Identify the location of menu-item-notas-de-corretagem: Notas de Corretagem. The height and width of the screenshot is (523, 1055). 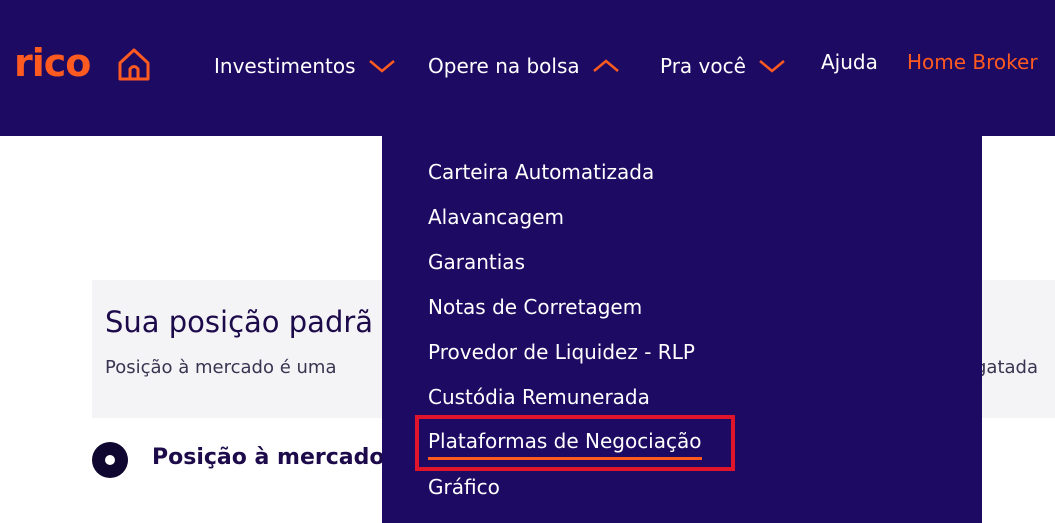
(535, 307).